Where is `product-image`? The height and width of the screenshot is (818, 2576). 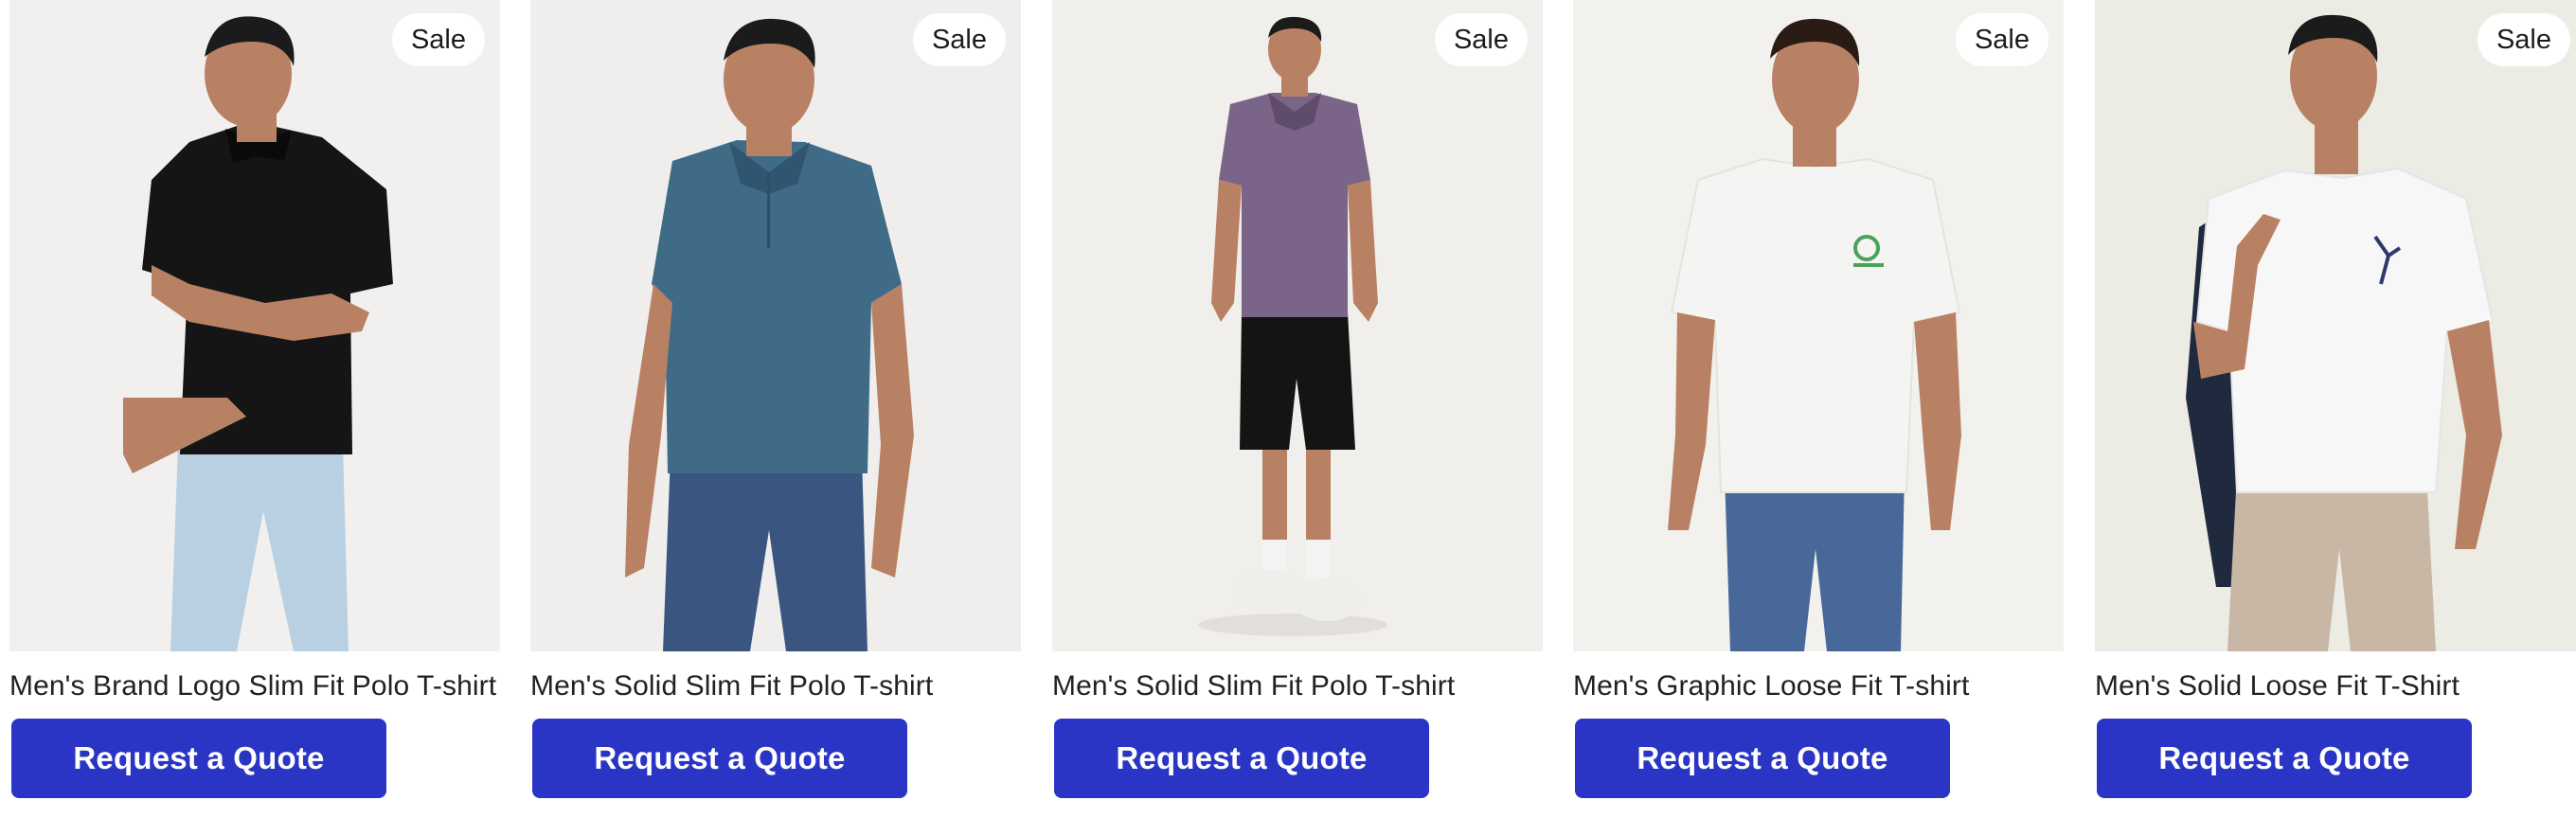
product-image is located at coordinates (2335, 325).